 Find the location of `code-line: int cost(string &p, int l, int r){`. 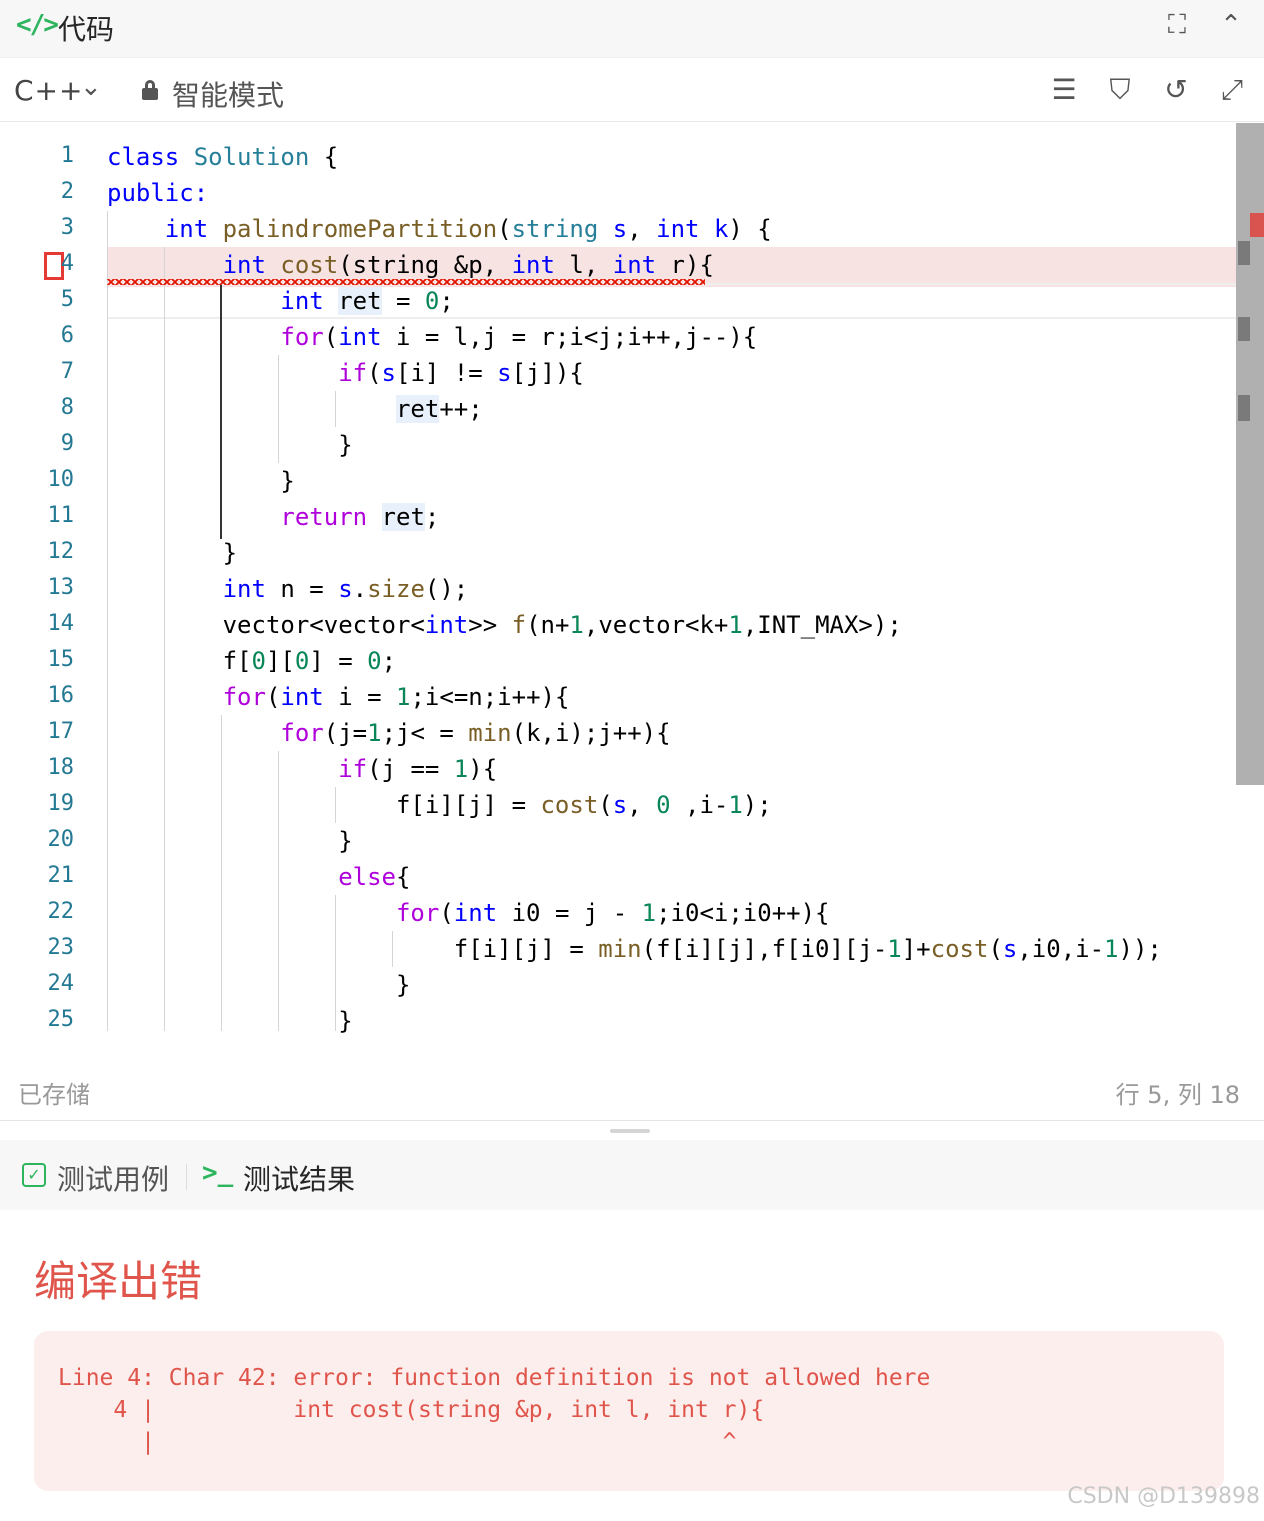

code-line: int cost(string &p, int l, int r){ is located at coordinates (468, 265).